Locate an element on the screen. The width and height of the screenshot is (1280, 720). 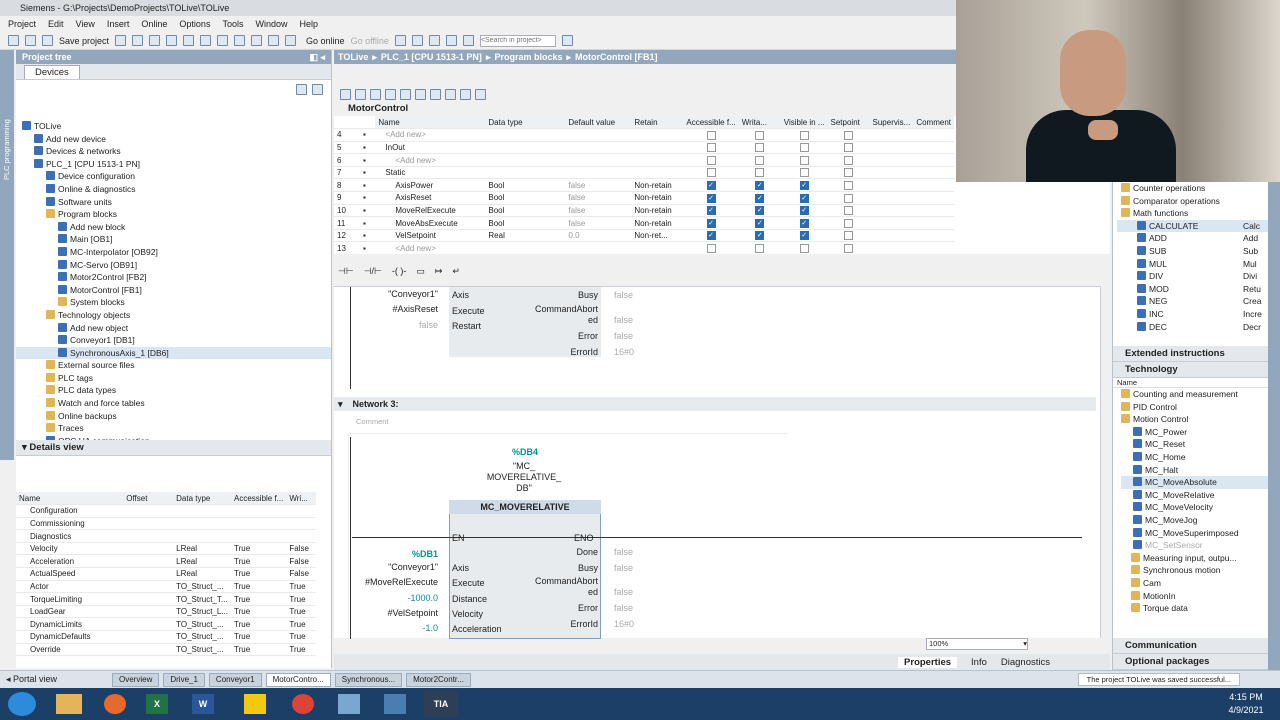
instruction-item: Math functions is located at coordinates (1192, 213).